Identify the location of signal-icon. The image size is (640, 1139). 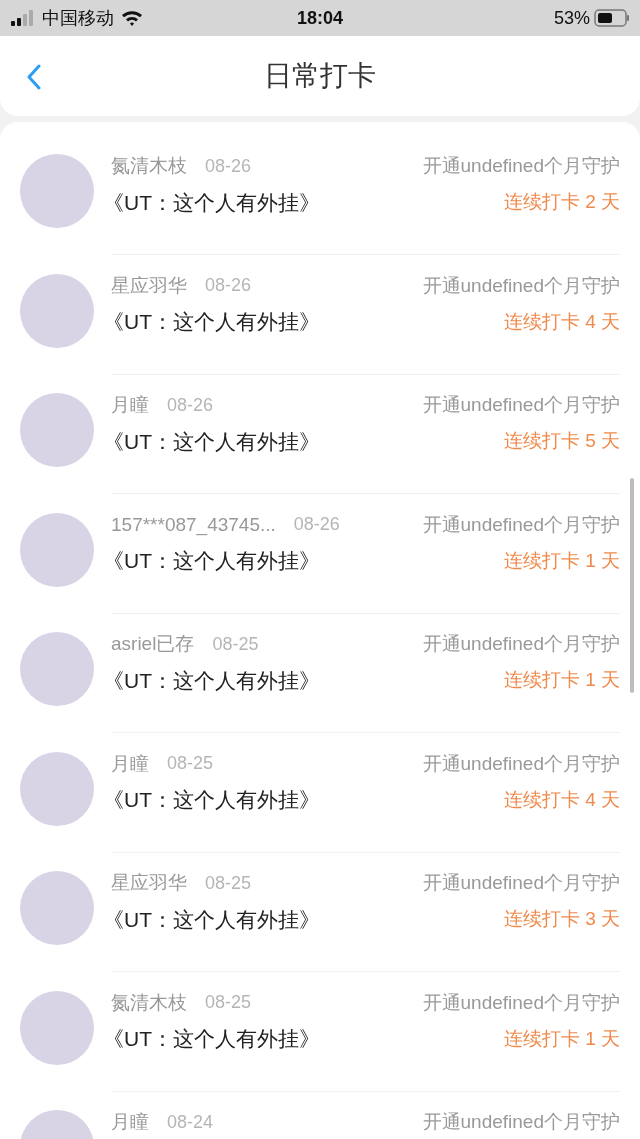
(23, 18).